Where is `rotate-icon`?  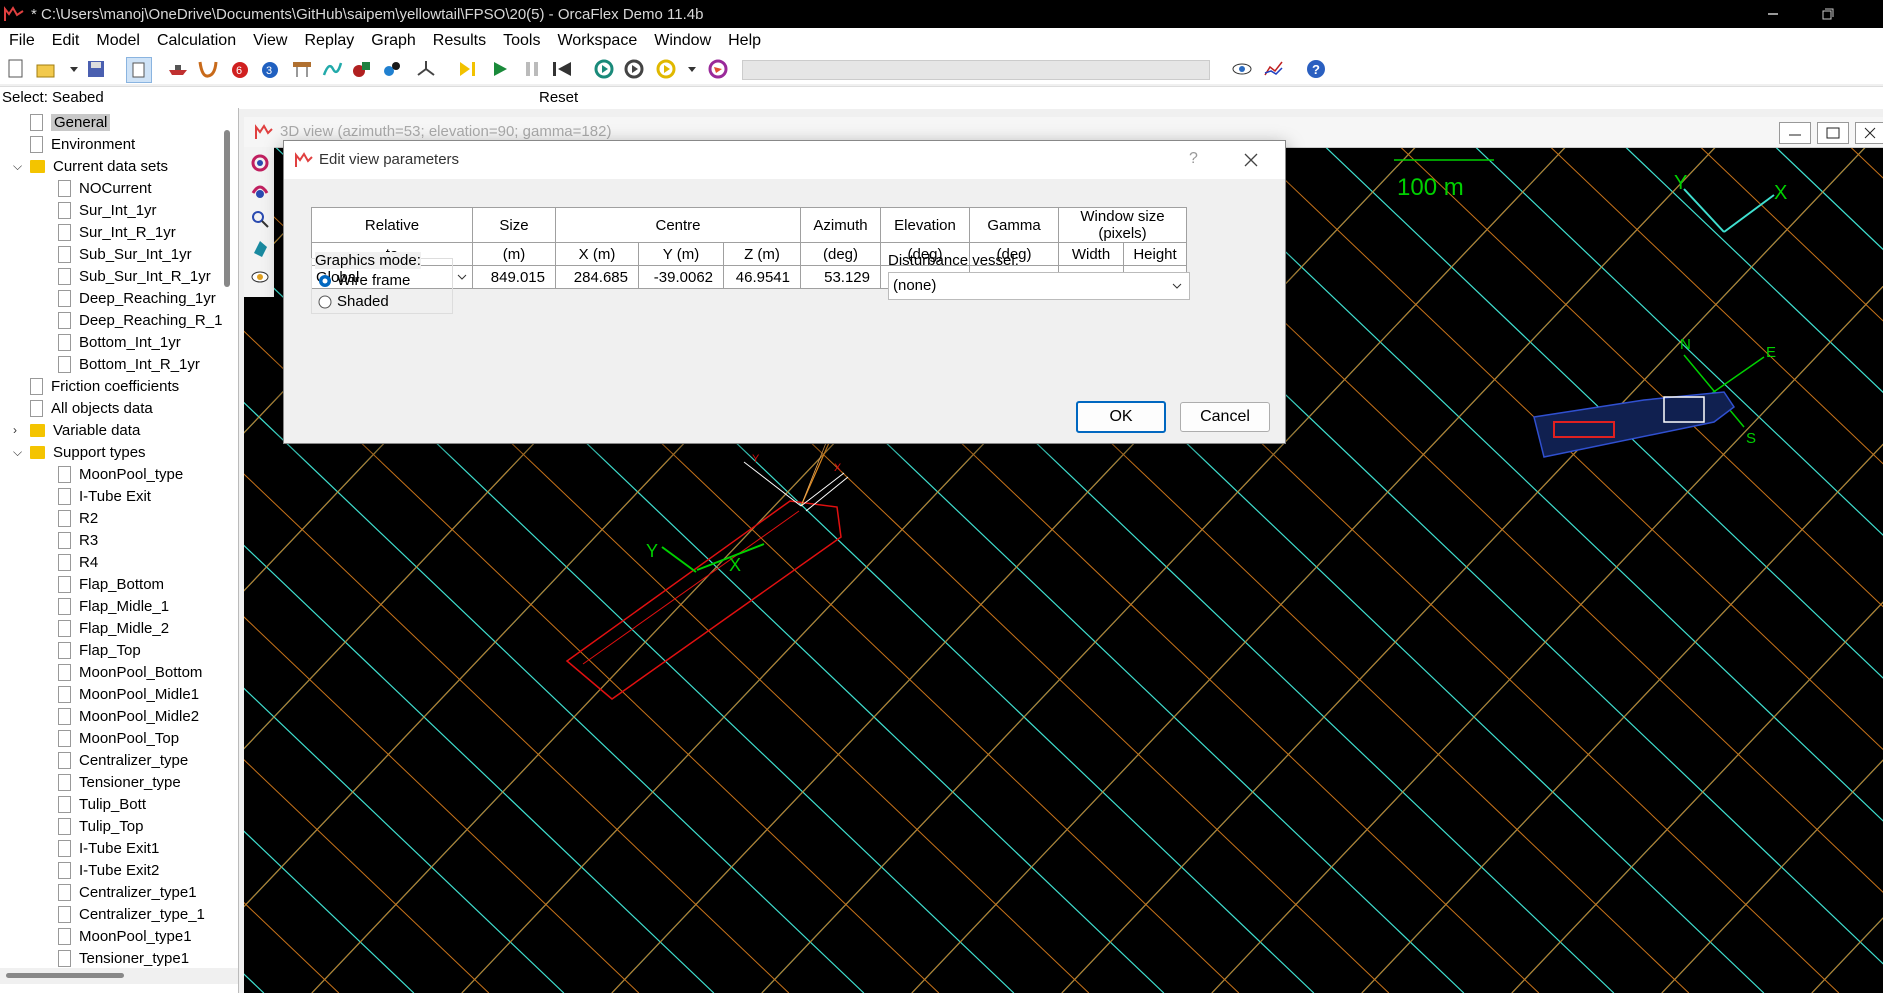 rotate-icon is located at coordinates (260, 165).